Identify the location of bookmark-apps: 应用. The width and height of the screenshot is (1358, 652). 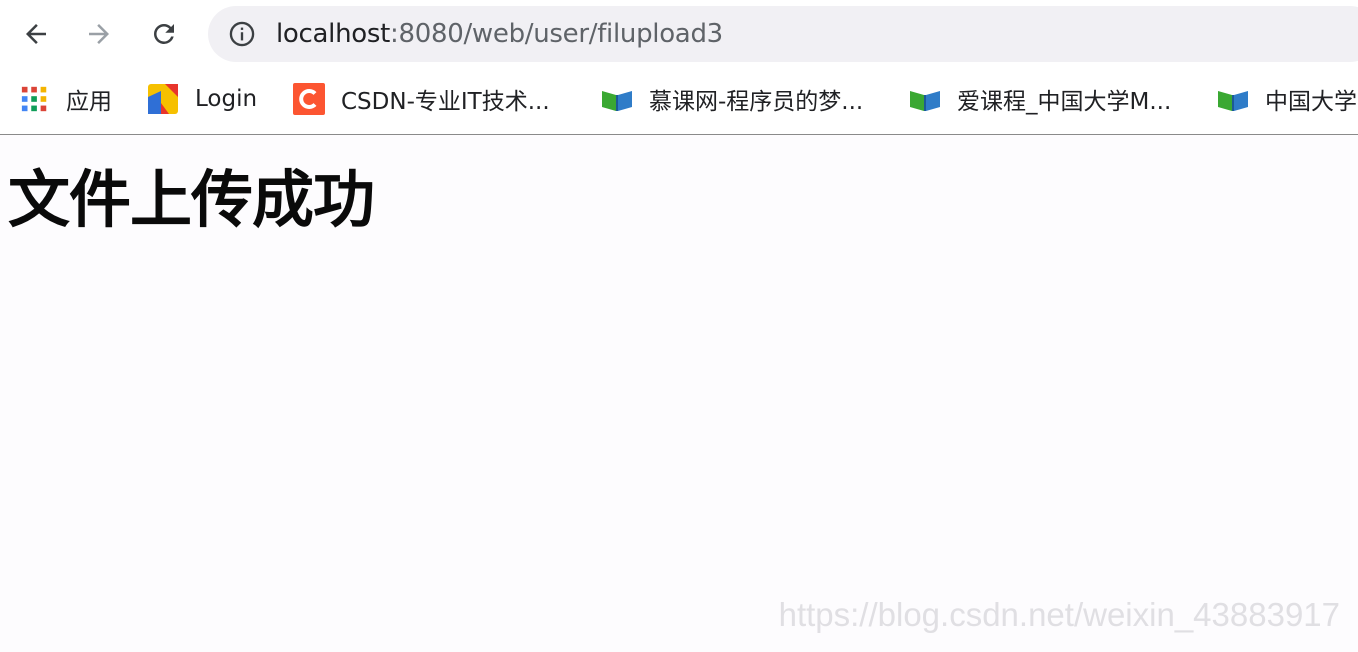
(66, 99).